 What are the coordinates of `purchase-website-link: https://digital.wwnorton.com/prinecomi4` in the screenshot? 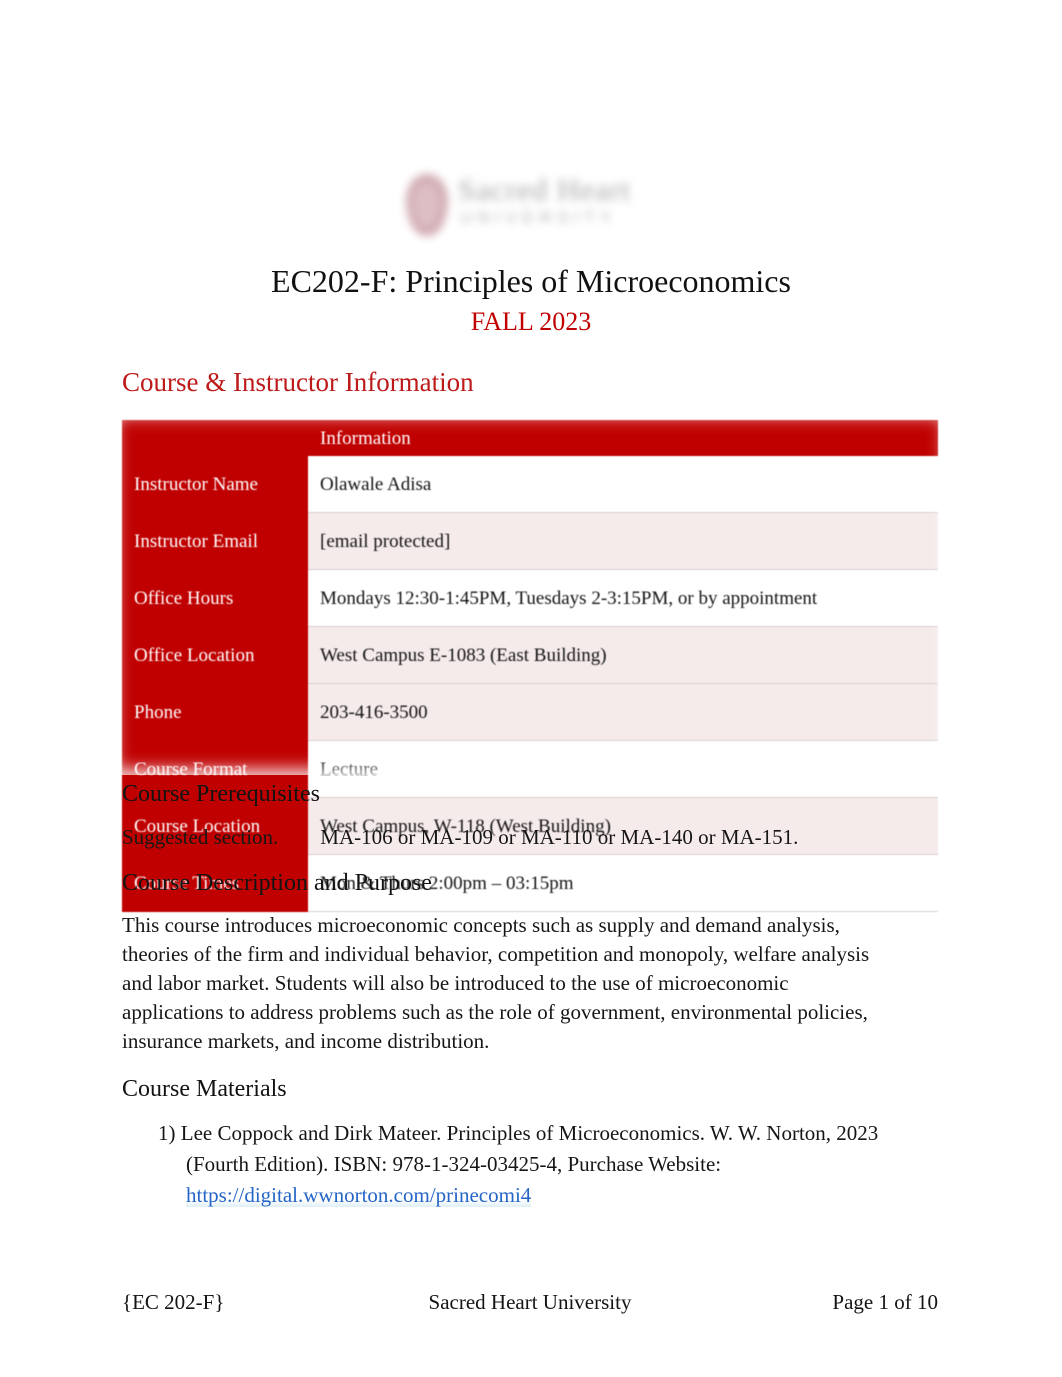 It's located at (359, 1195).